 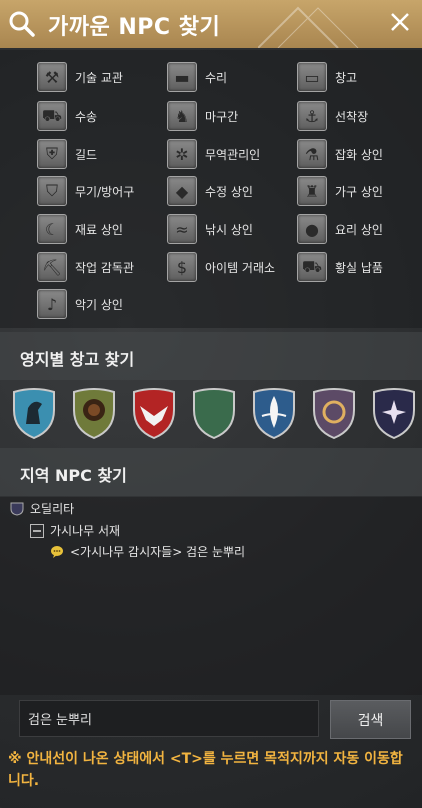 What do you see at coordinates (94, 414) in the screenshot?
I see `shield-lion-icon` at bounding box center [94, 414].